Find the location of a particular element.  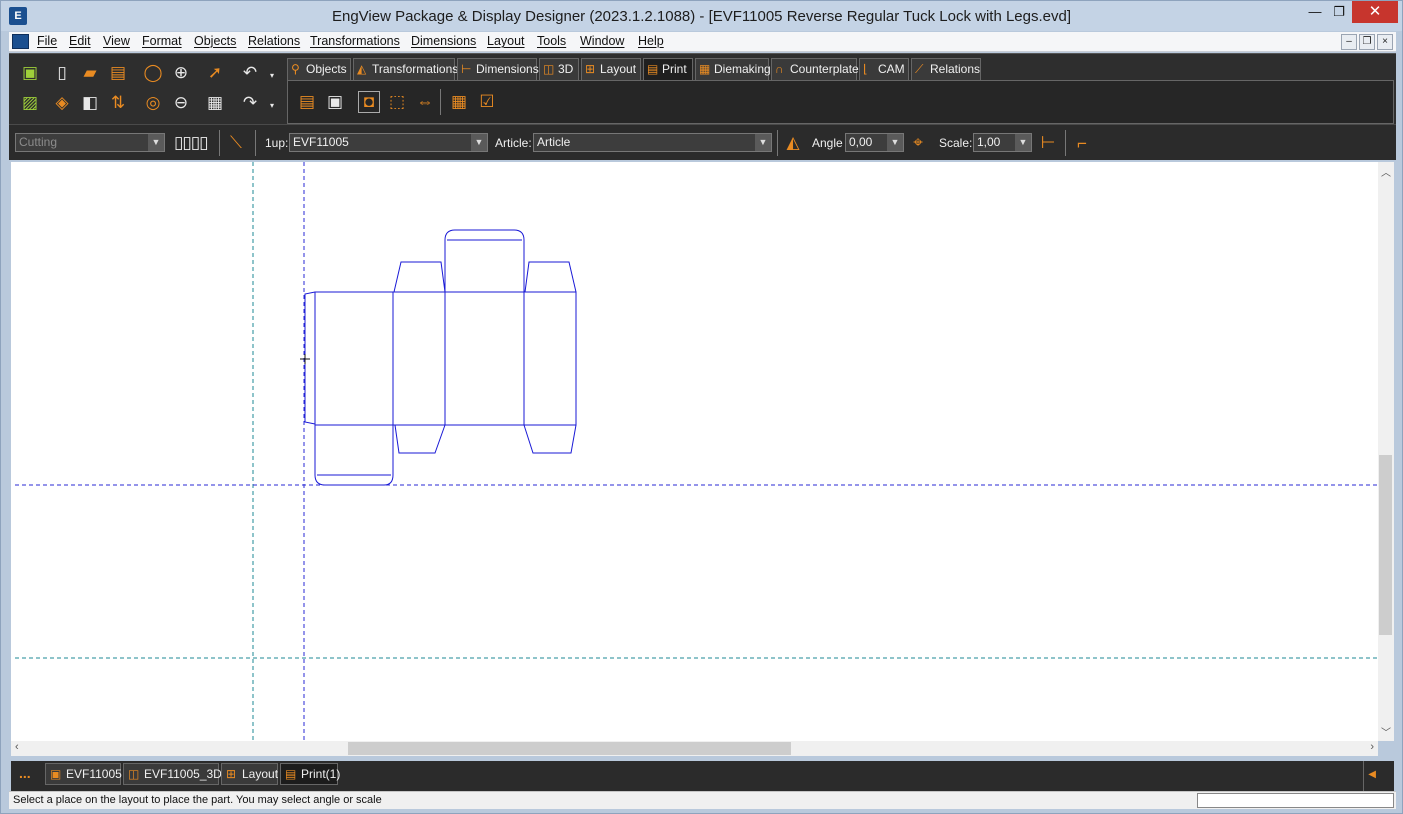

fit-width-icon: ⊢ is located at coordinates (1048, 143).